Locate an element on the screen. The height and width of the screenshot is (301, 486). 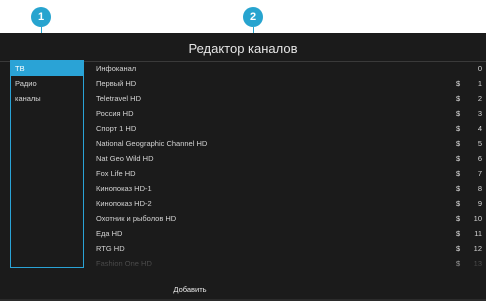
sidebar-item-radio: Радио is located at coordinates (47, 83).